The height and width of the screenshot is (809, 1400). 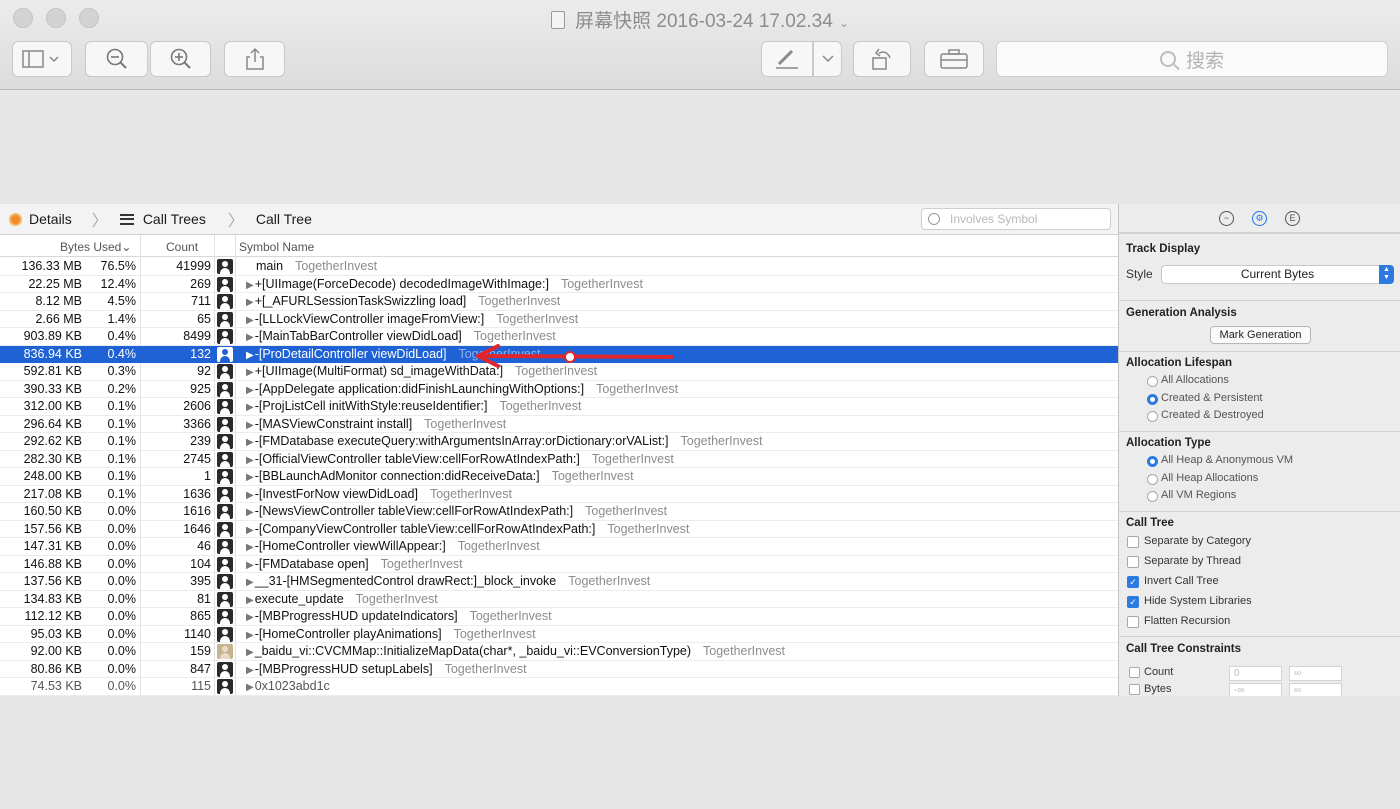 I want to click on allocations-icon, so click(x=15, y=219).